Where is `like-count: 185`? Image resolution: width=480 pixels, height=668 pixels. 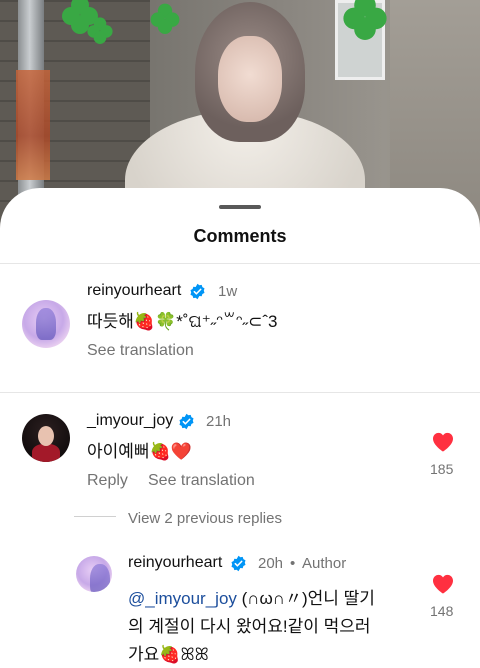
like-count: 185 is located at coordinates (442, 469).